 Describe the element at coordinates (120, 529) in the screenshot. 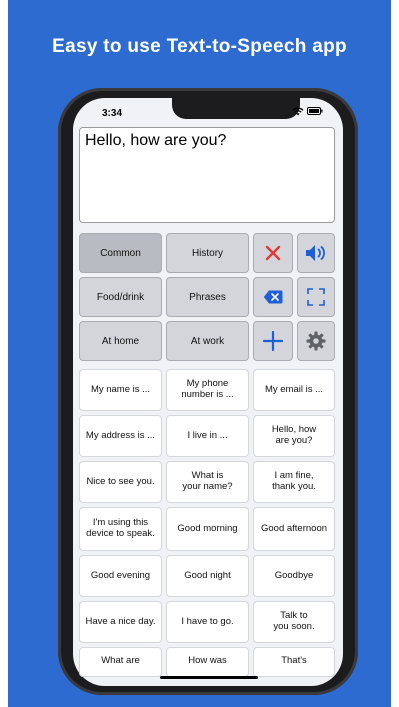

I see `phrase-tile: I'm using this device to speak.` at that location.